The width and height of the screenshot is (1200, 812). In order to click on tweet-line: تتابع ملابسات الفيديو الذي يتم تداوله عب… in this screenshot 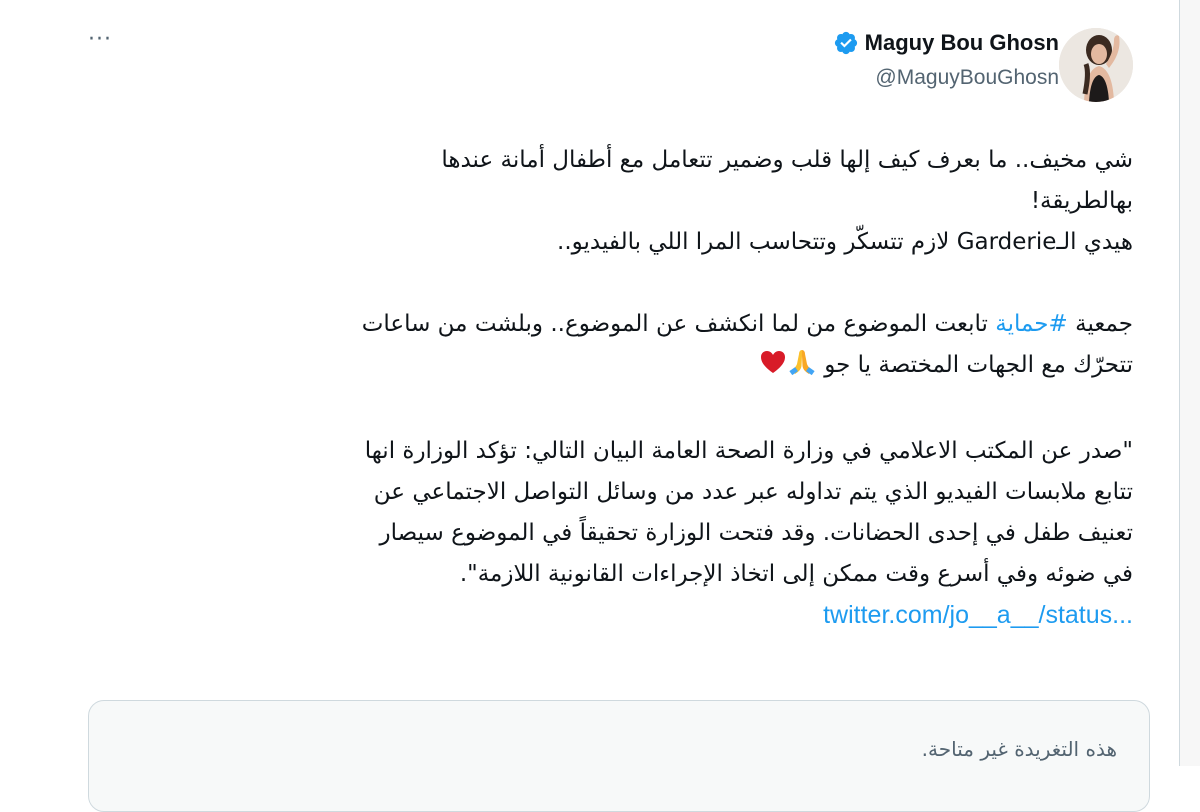, I will do `click(753, 492)`.